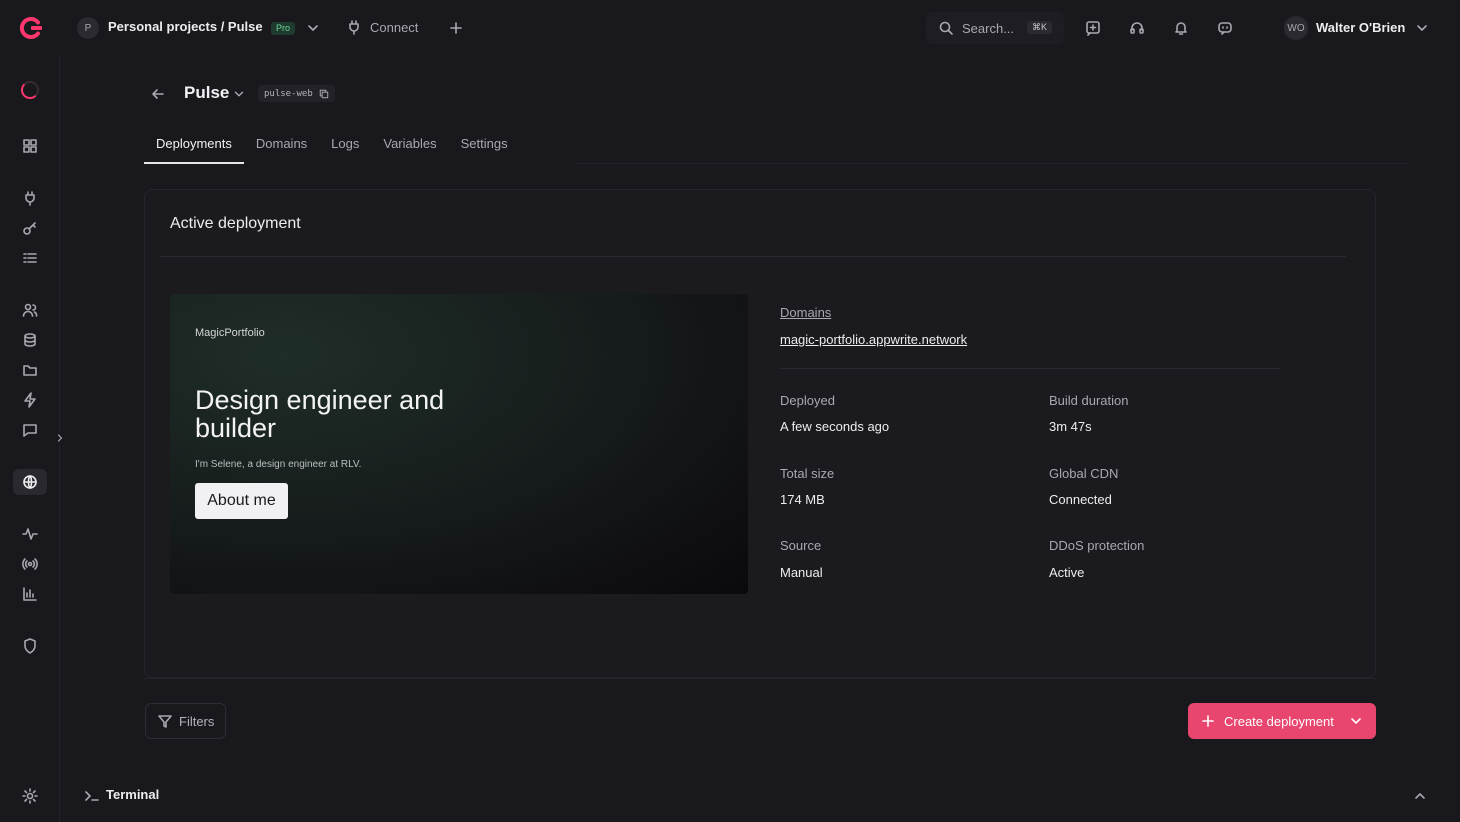  I want to click on preview-about-button: About me, so click(241, 501).